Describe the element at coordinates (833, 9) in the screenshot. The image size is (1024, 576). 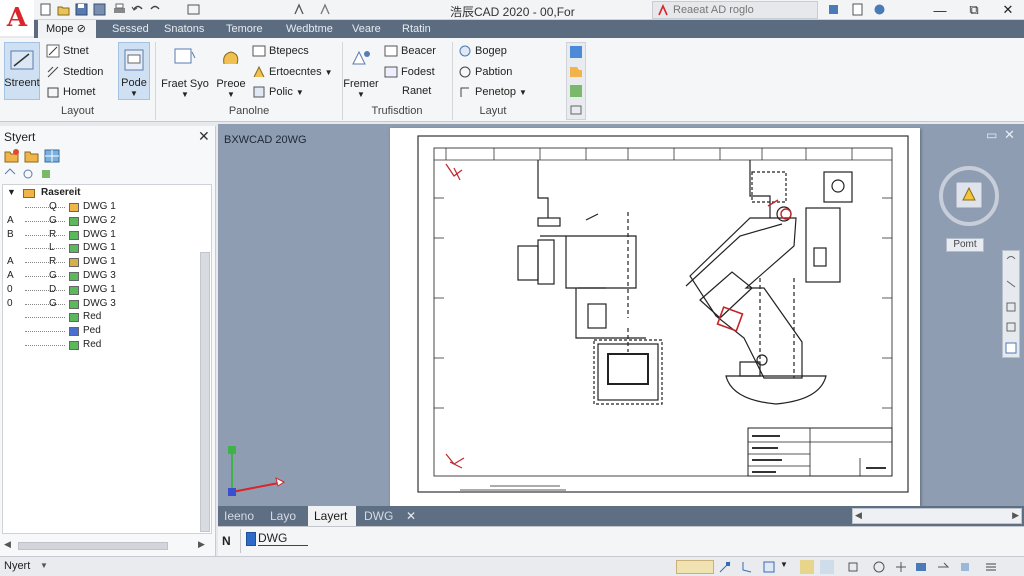
I see `signin-icon` at that location.